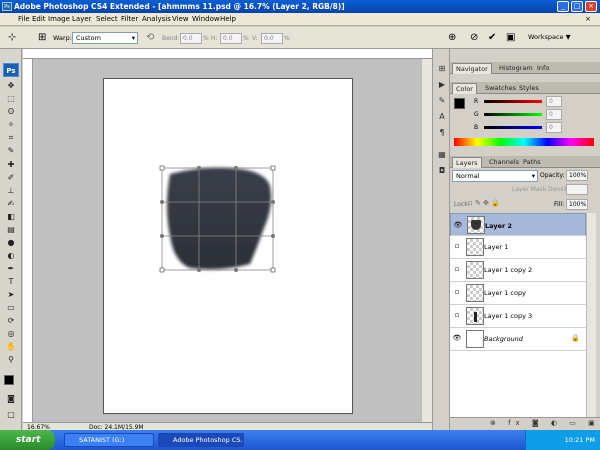  What do you see at coordinates (500, 88) in the screenshot?
I see `tab-swatches: Swatches` at bounding box center [500, 88].